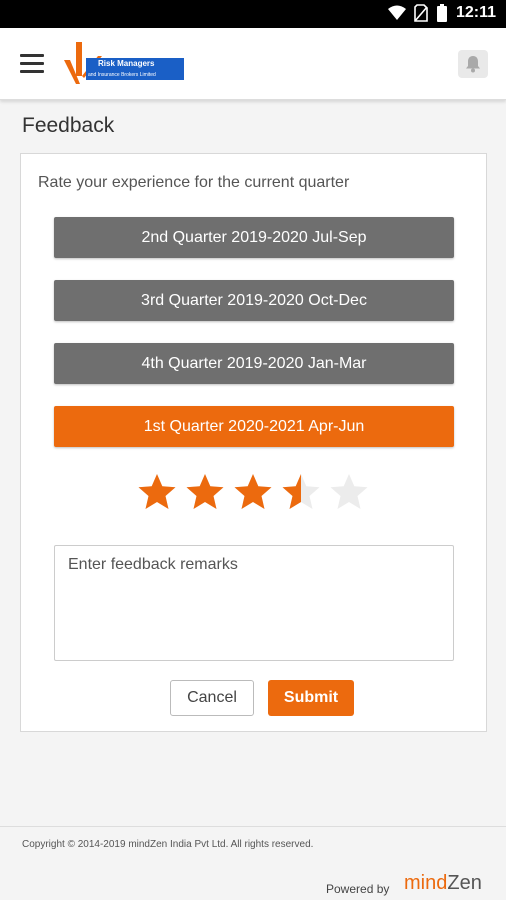 The width and height of the screenshot is (506, 900). I want to click on battery-icon, so click(441, 13).